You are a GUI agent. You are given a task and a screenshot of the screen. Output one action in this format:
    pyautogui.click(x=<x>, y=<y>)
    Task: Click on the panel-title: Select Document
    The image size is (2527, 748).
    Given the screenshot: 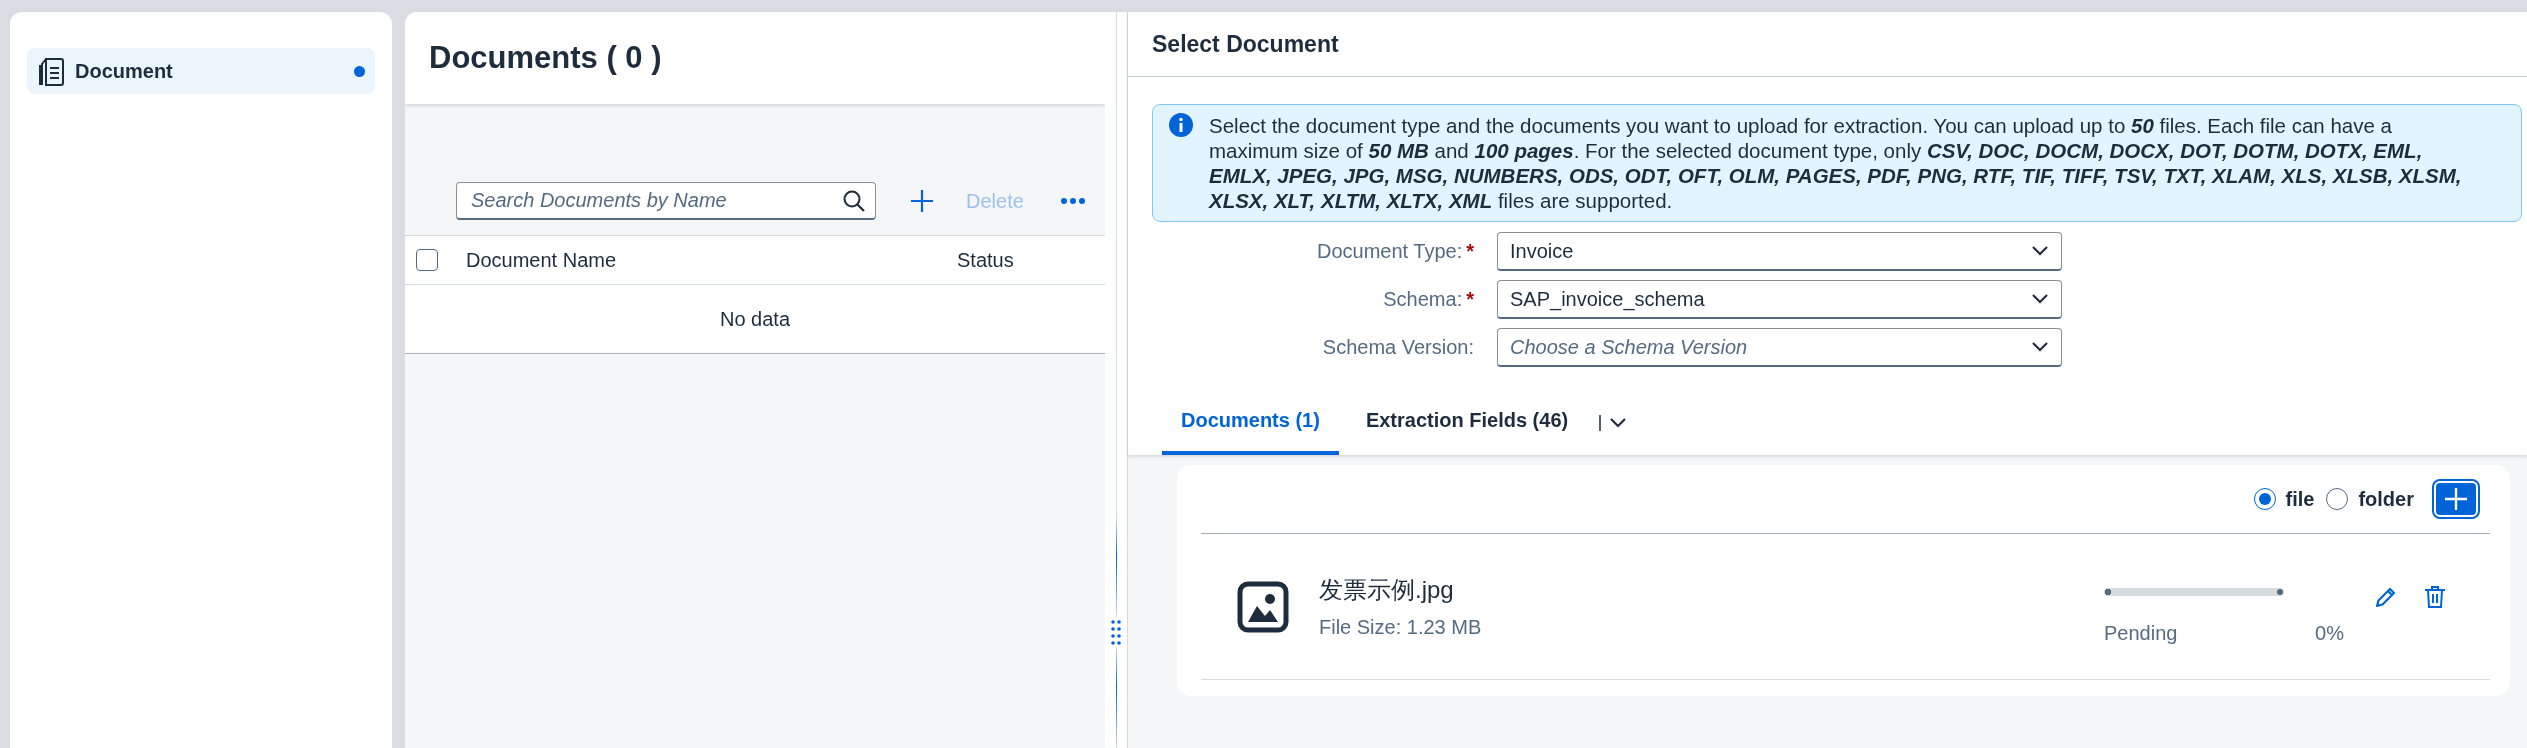 What is the action you would take?
    pyautogui.click(x=1245, y=44)
    